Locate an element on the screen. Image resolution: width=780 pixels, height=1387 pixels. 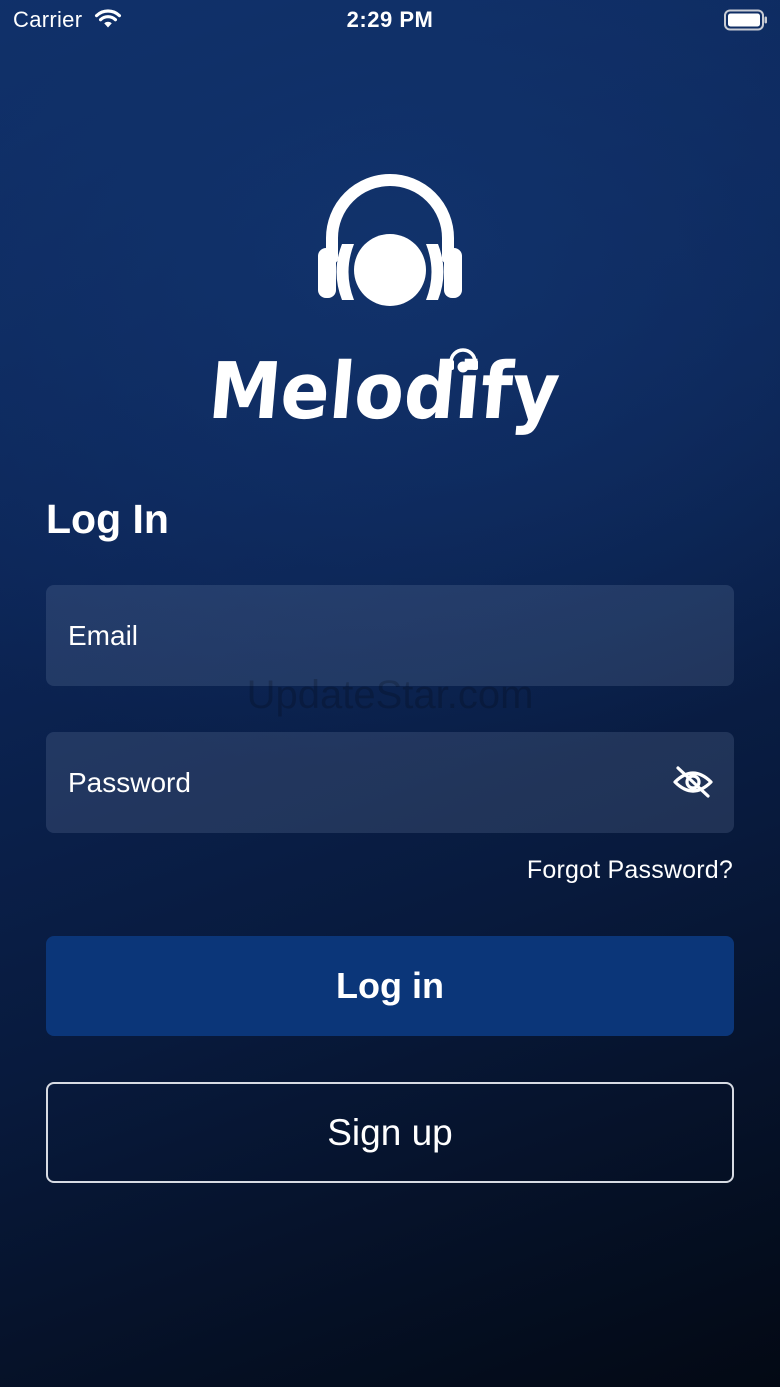
battery-icon is located at coordinates (745, 20).